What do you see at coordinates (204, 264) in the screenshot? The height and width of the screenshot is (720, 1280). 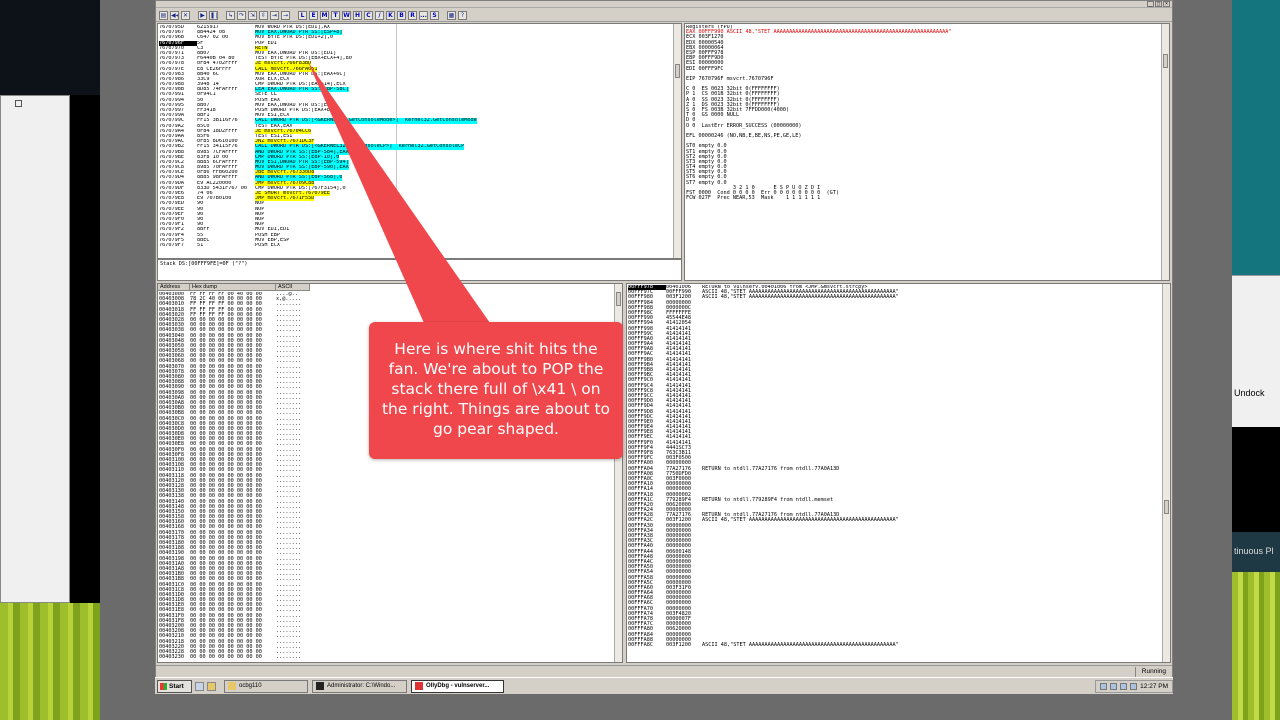 I see `info-line: Stack DS:[00FFF9FE]=0F ("?")` at bounding box center [204, 264].